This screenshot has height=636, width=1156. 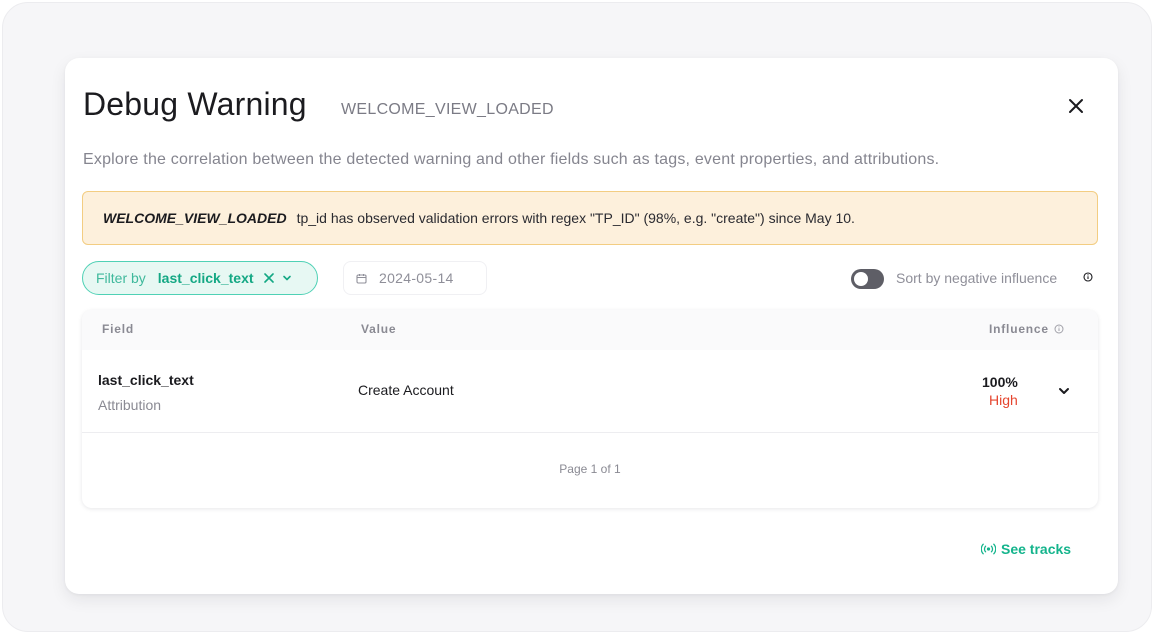 What do you see at coordinates (146, 380) in the screenshot?
I see `field-name: last_click_text` at bounding box center [146, 380].